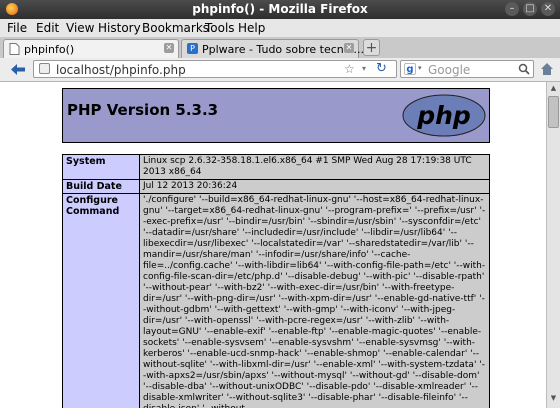  Describe the element at coordinates (101, 186) in the screenshot. I see `row-key: Build Date` at that location.